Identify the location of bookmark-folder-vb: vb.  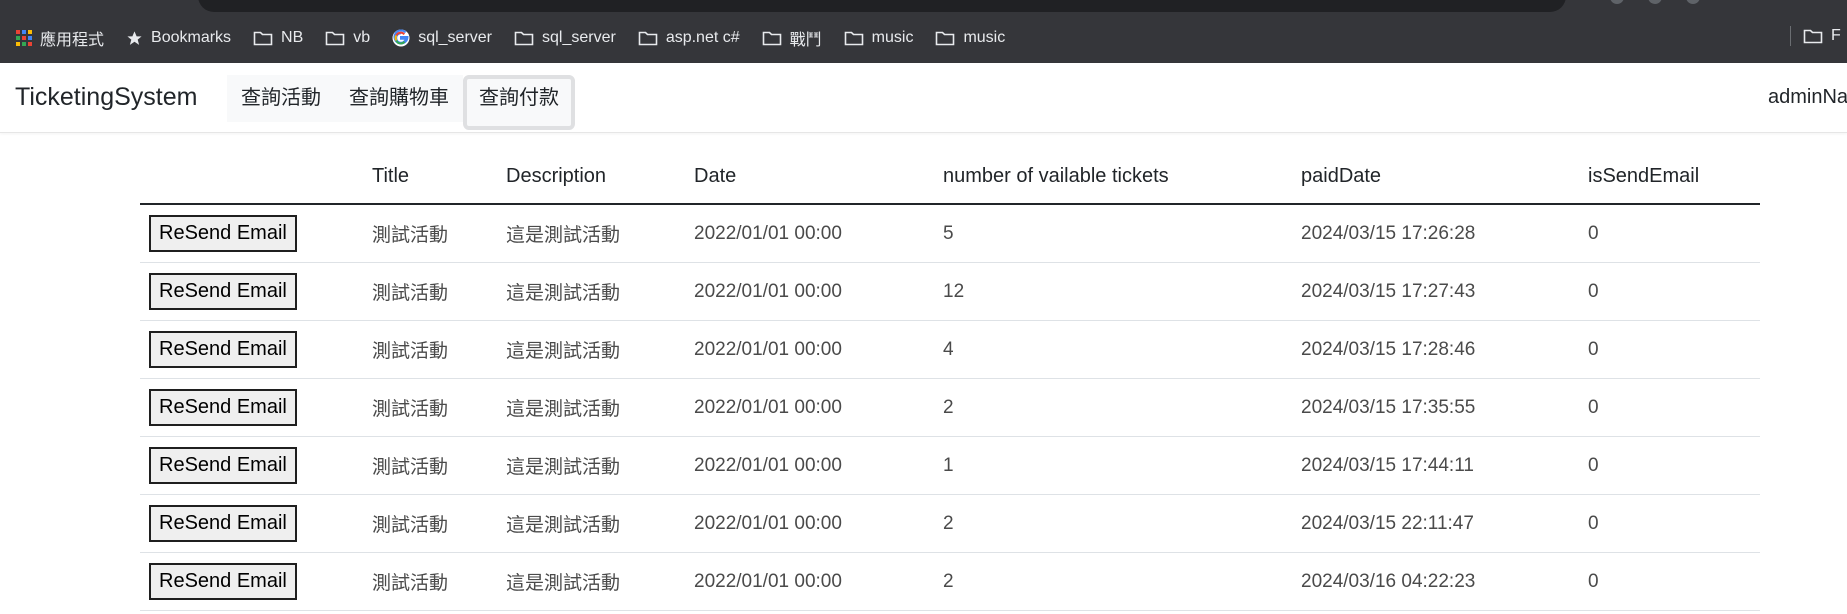
(347, 38).